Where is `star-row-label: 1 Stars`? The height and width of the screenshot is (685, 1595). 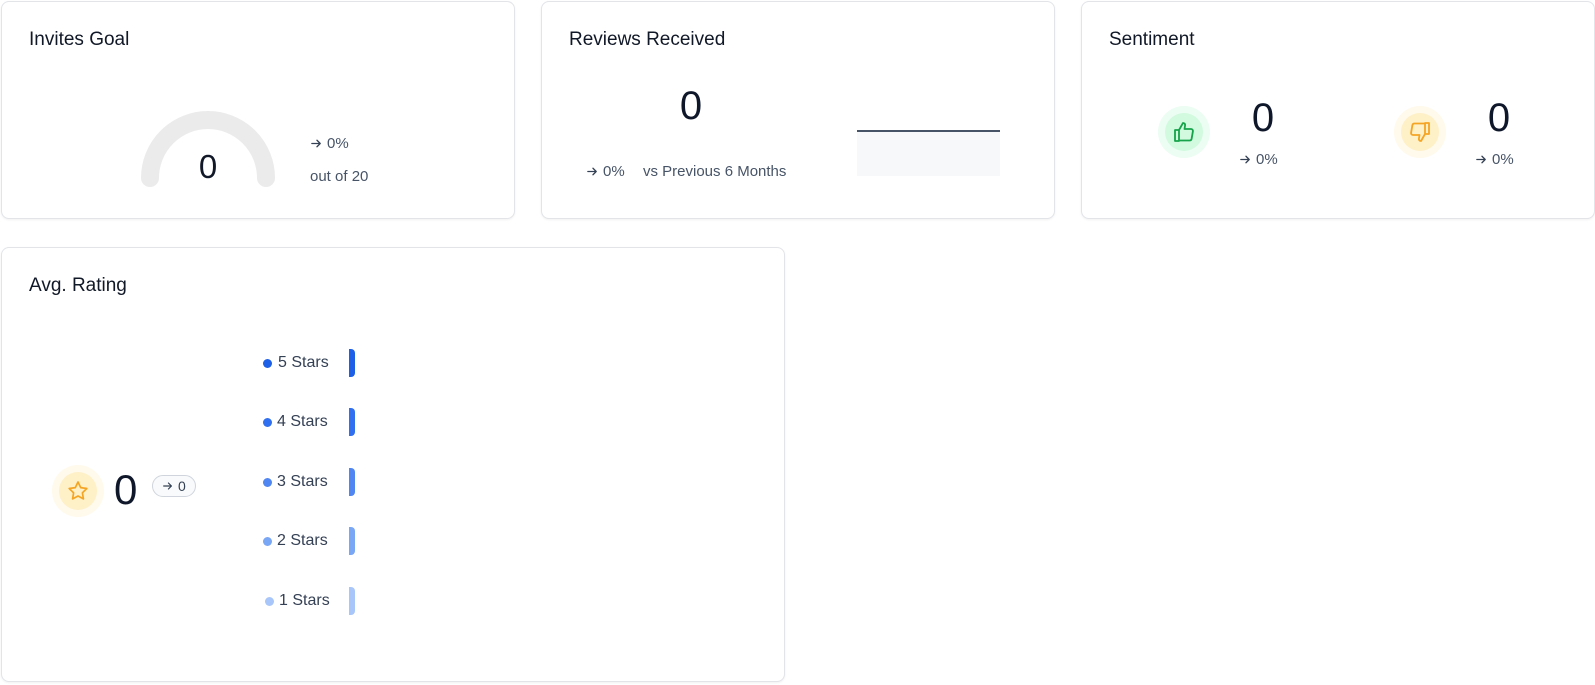 star-row-label: 1 Stars is located at coordinates (304, 600).